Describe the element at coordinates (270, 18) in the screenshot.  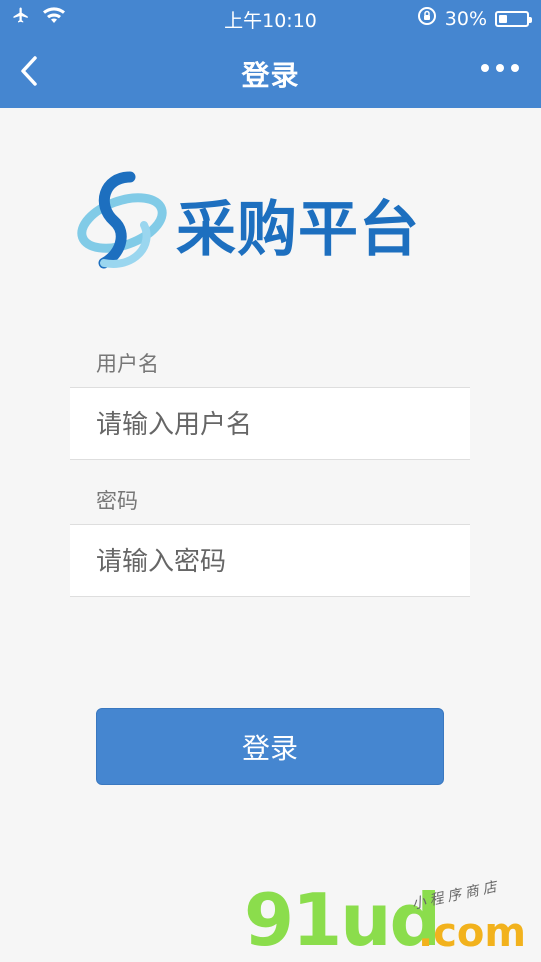
I see `status-bar: 上午10:10 30%` at that location.